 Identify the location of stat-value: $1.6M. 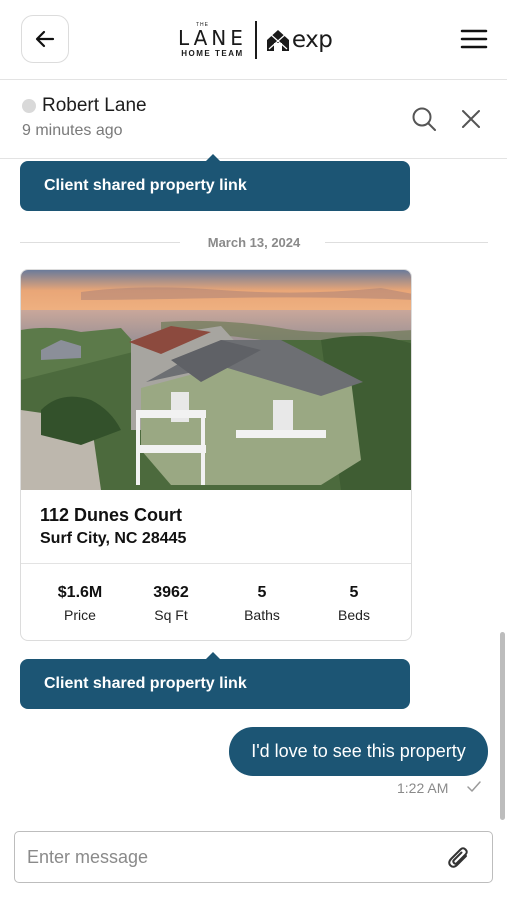
(80, 592).